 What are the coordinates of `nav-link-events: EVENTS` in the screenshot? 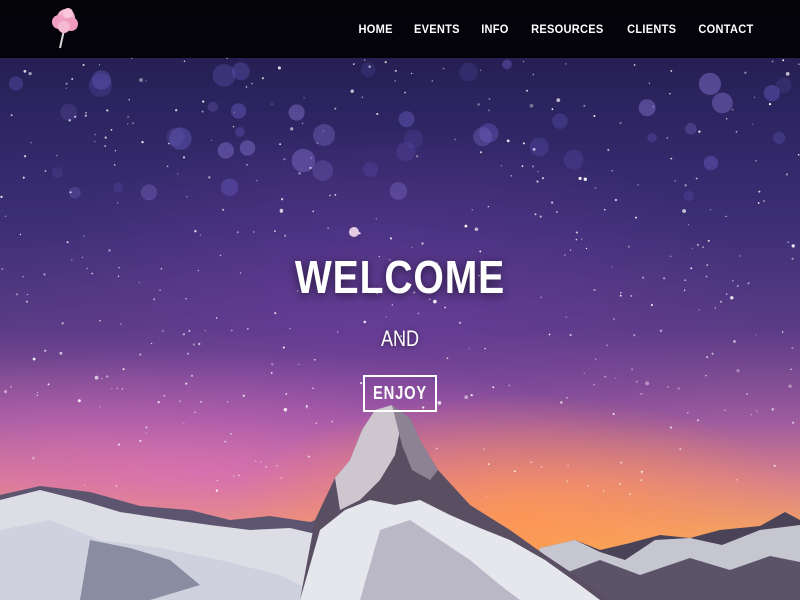 It's located at (437, 29).